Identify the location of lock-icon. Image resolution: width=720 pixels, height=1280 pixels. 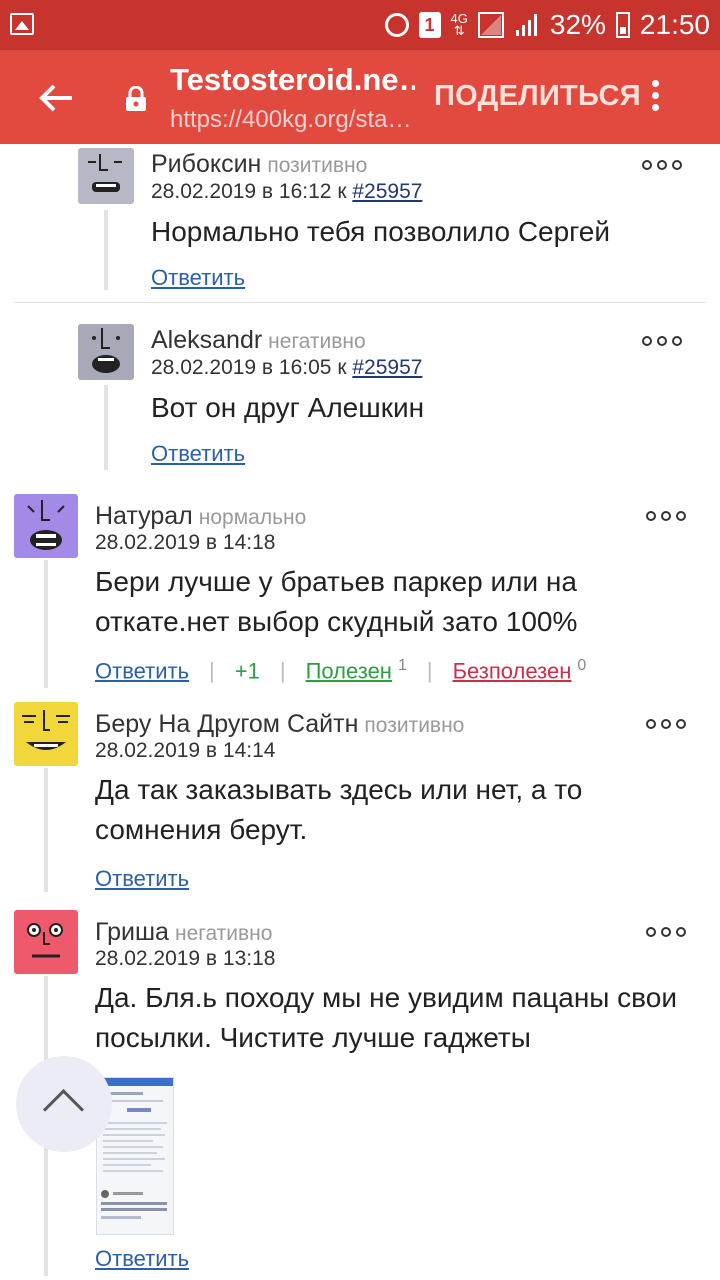
(136, 98).